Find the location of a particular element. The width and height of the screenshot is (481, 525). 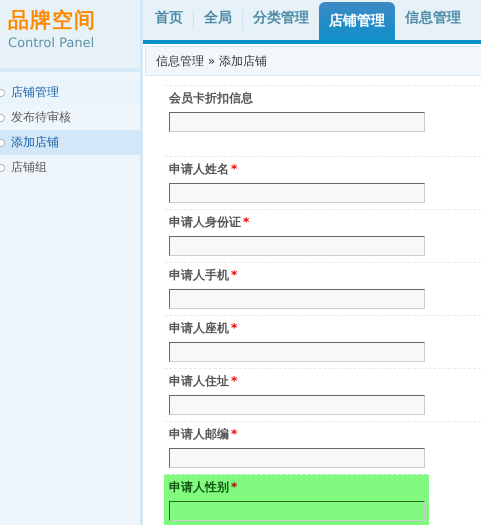

sidebar-item: 店铺管理 is located at coordinates (70, 92).